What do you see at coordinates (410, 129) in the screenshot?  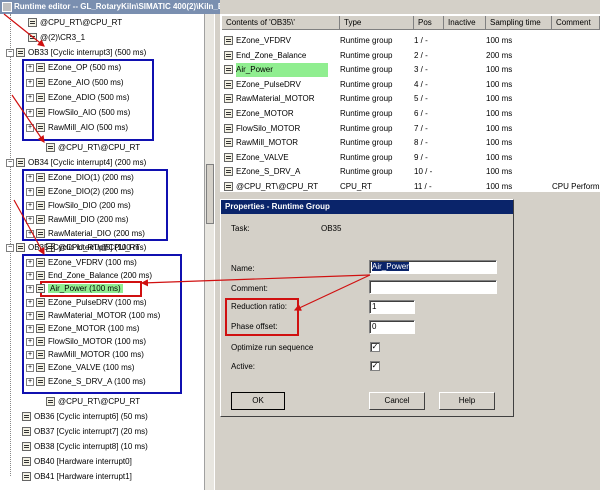 I see `list-row: FlowSilo_MOTOR Runtime group 7 / - 100 ms` at bounding box center [410, 129].